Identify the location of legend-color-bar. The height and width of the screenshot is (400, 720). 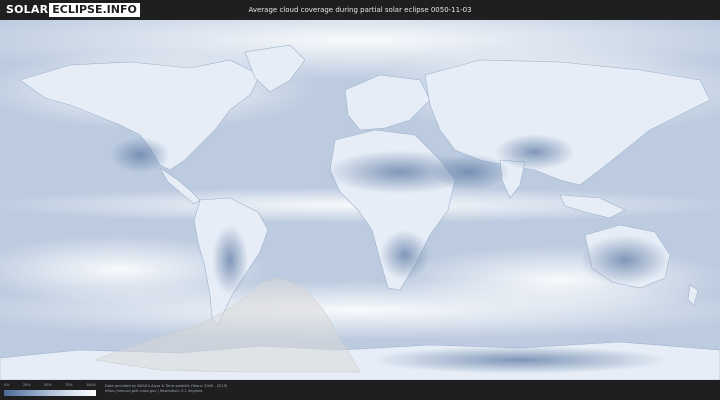
(50, 393).